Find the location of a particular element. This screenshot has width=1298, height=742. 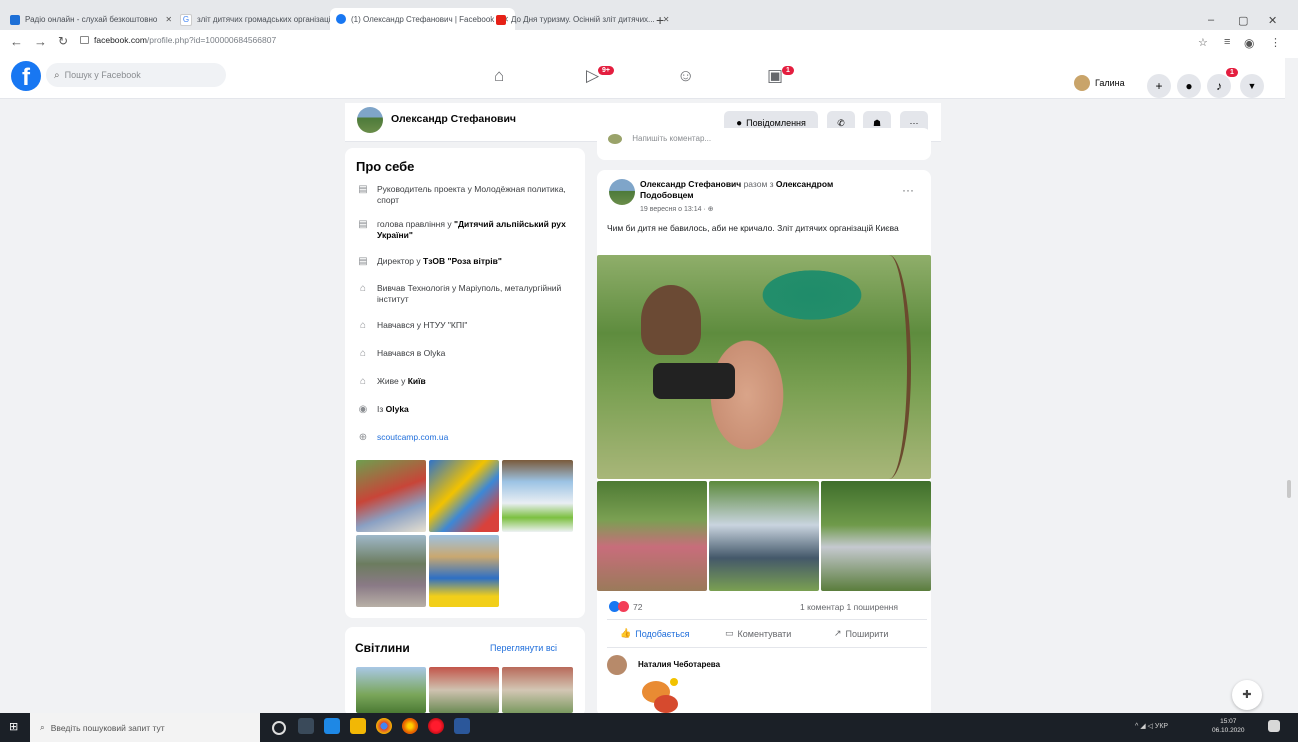

gaming-icon: ▣ is located at coordinates (775, 76).